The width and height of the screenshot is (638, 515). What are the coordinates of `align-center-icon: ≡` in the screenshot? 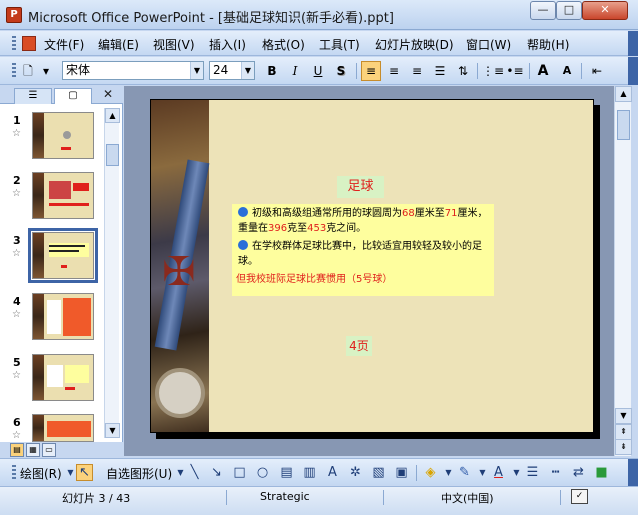 It's located at (394, 71).